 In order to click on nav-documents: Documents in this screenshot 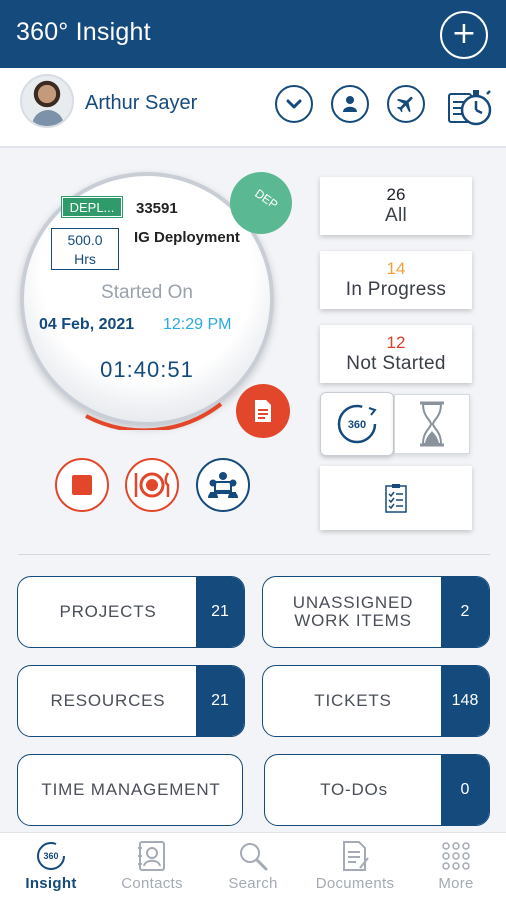, I will do `click(355, 866)`.